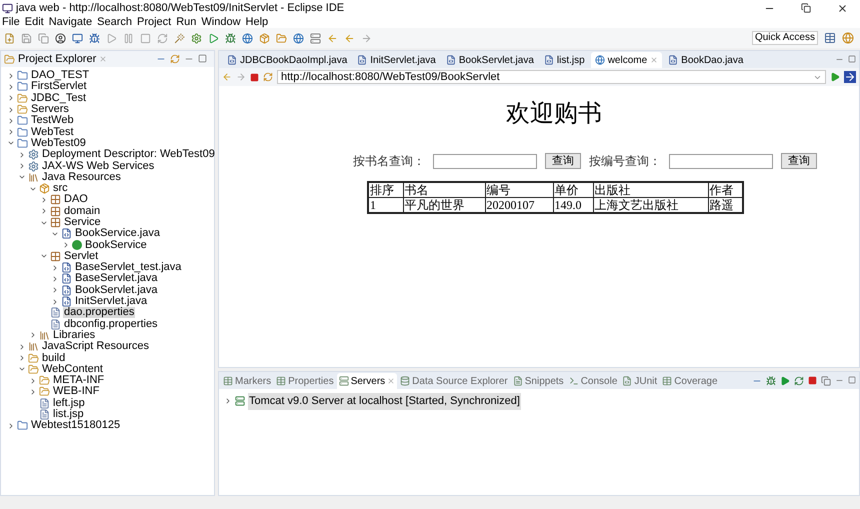 This screenshot has width=860, height=509. What do you see at coordinates (60, 188) in the screenshot?
I see `tree-item: src` at bounding box center [60, 188].